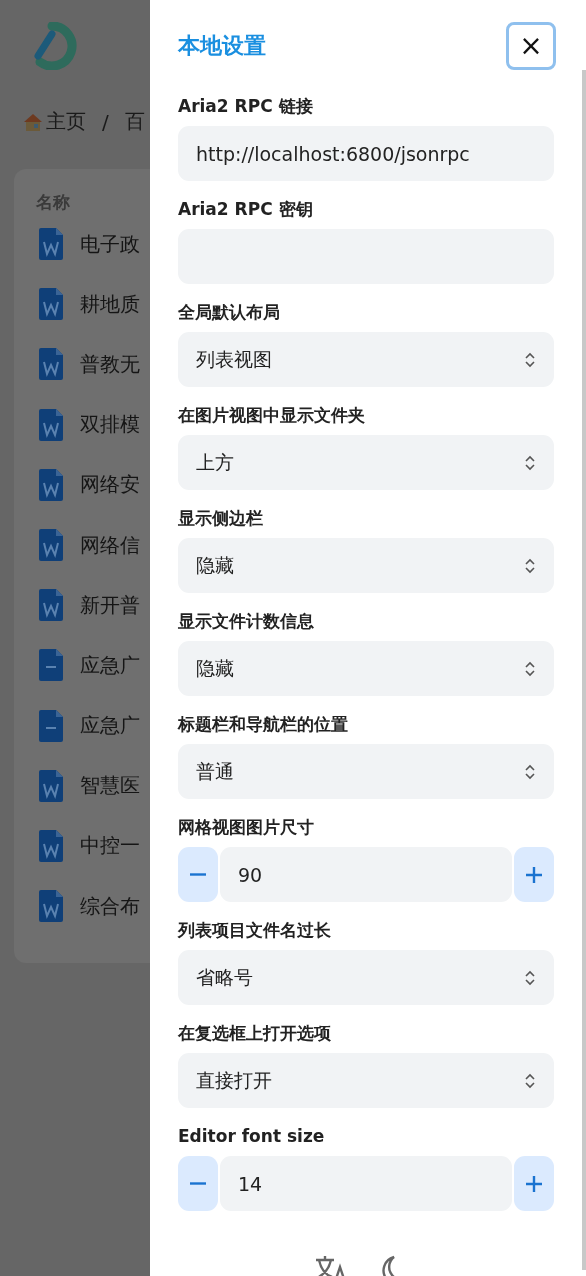 This screenshot has height=1276, width=586. What do you see at coordinates (254, 930) in the screenshot?
I see `field-label: 列表项目文件名过长` at bounding box center [254, 930].